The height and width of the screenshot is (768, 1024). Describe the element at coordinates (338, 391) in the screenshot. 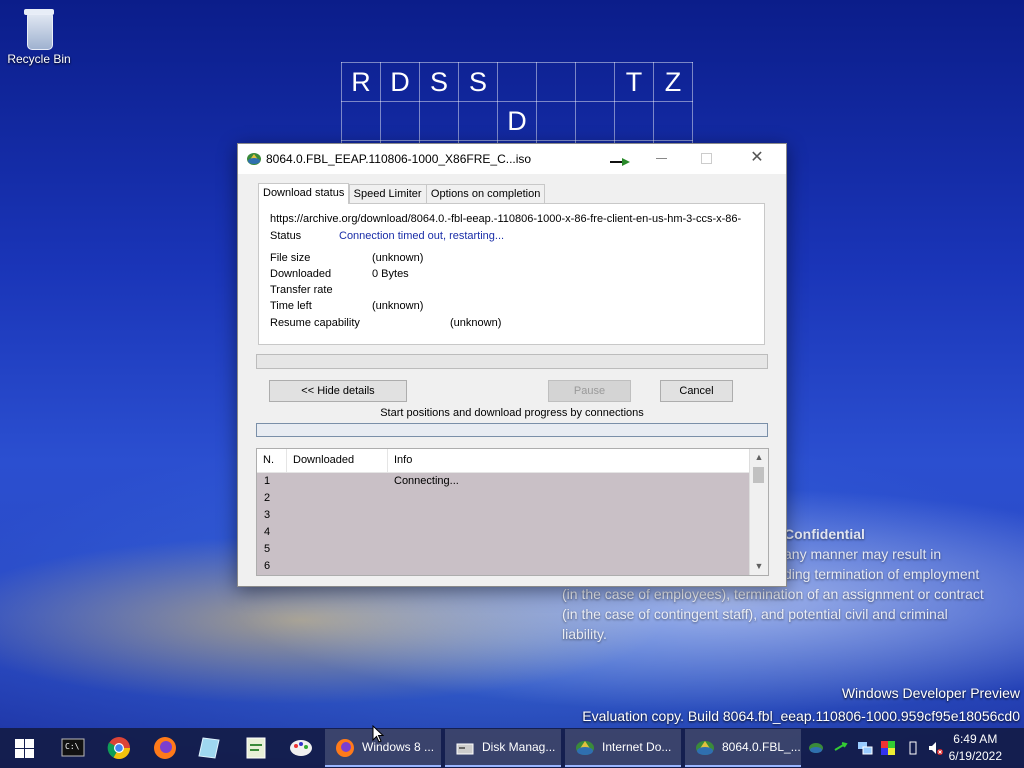

I see `hide-details-button: << Hide details` at that location.